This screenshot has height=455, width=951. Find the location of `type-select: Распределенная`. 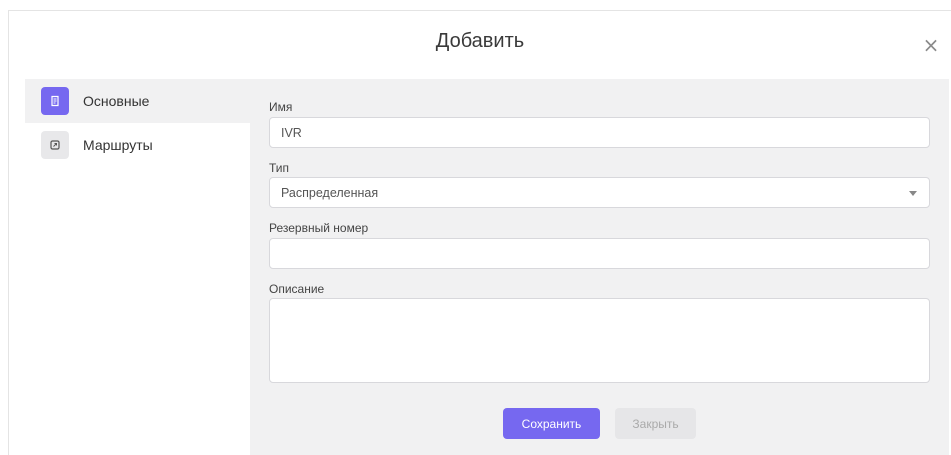

type-select: Распределенная is located at coordinates (599, 192).